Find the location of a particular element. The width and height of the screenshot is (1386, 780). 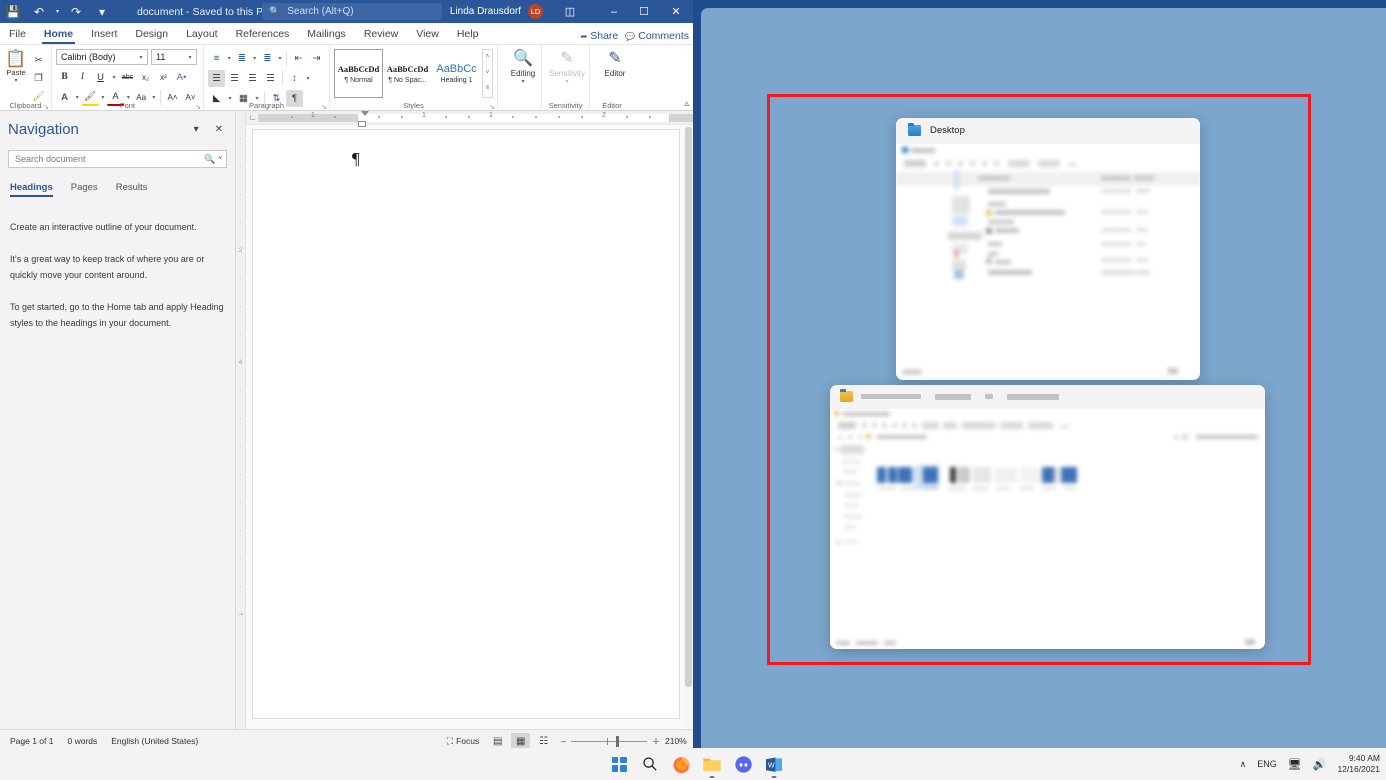

undo-icon: ↶ is located at coordinates (39, 11).